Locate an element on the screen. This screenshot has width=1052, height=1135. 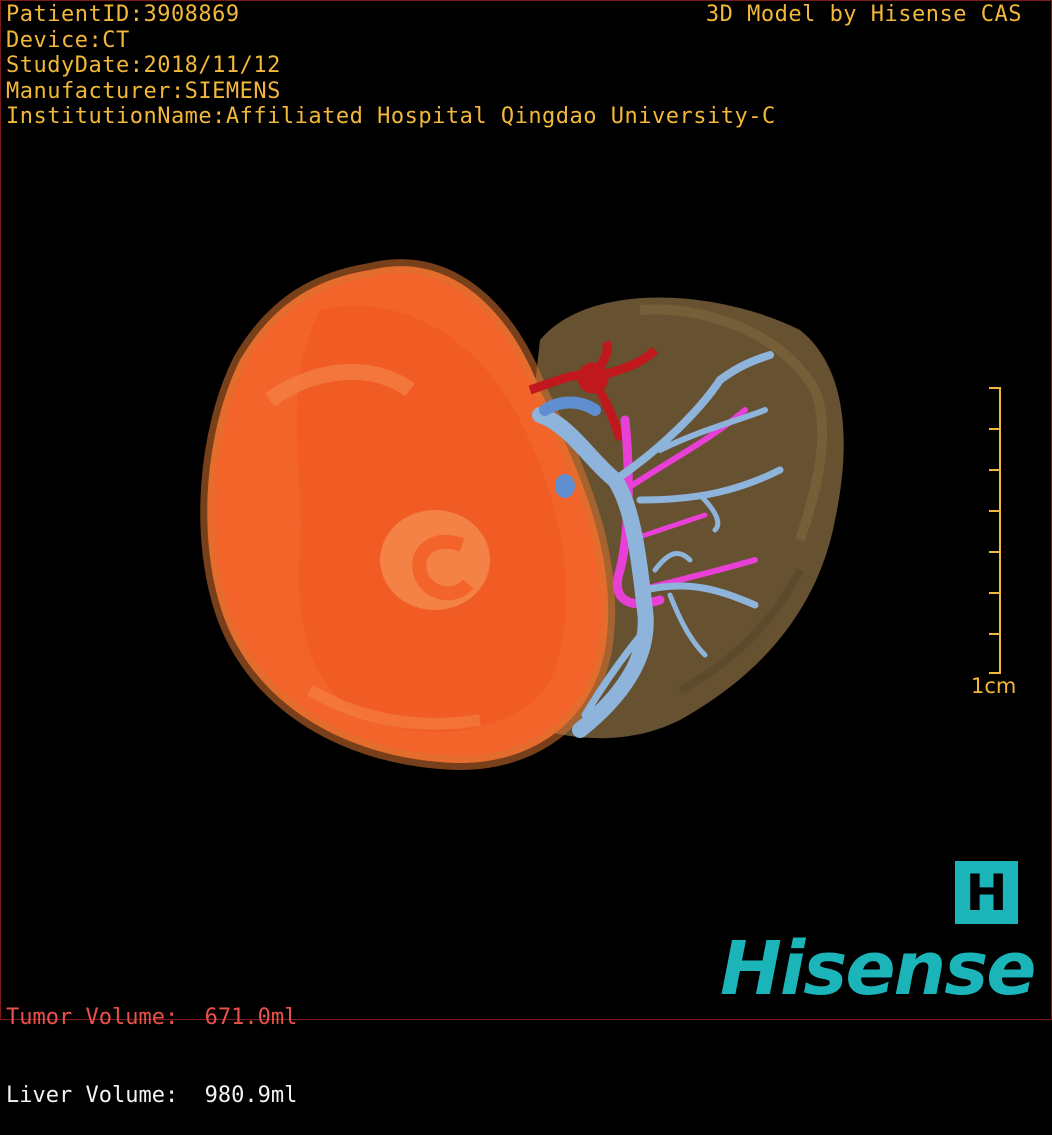
manufacturer-text: Manufacturer:SIEMENS is located at coordinates (143, 91).